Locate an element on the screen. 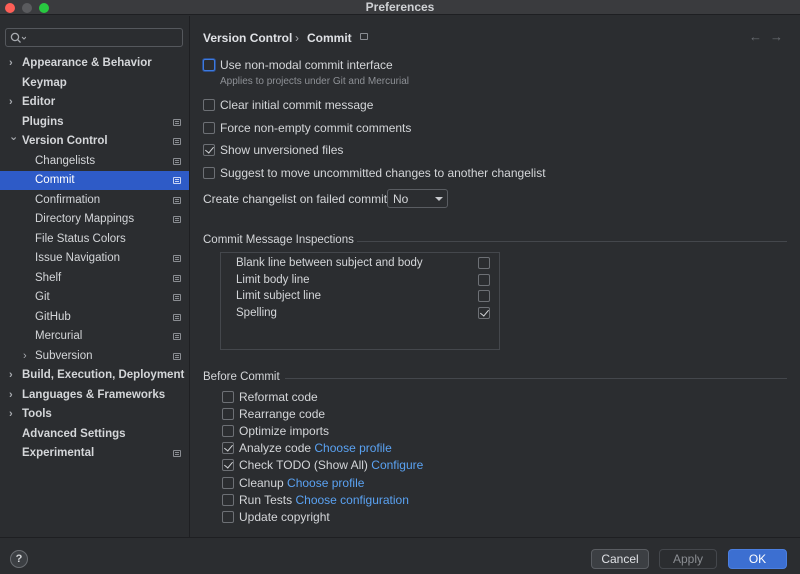  before-commit-label: Rearrange code is located at coordinates (282, 414).